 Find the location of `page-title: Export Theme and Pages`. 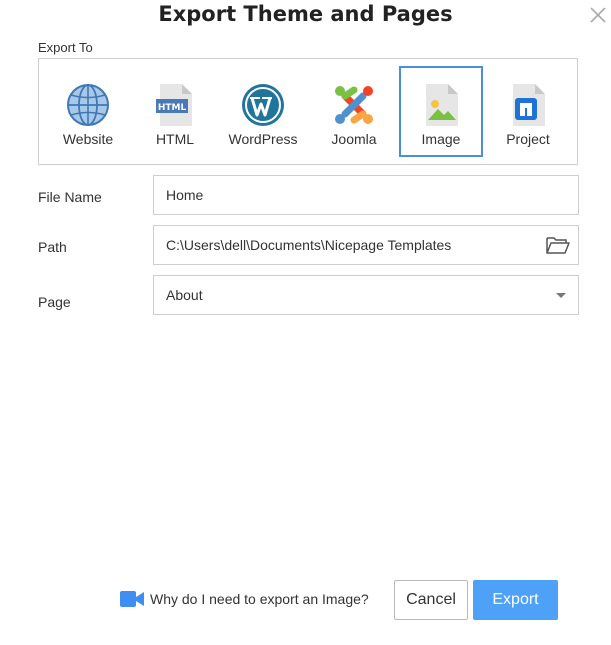

page-title: Export Theme and Pages is located at coordinates (305, 14).